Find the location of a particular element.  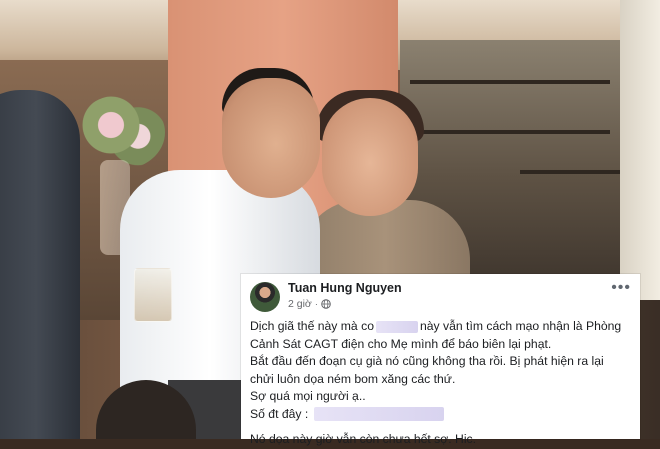

author-avatar is located at coordinates (265, 297).